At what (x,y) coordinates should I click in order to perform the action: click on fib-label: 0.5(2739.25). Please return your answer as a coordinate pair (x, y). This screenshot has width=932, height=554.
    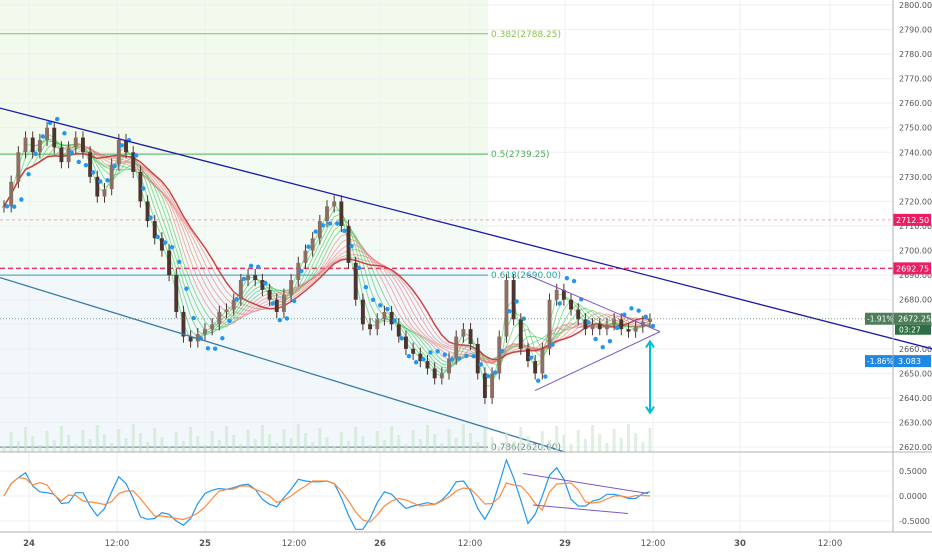
    Looking at the image, I should click on (520, 155).